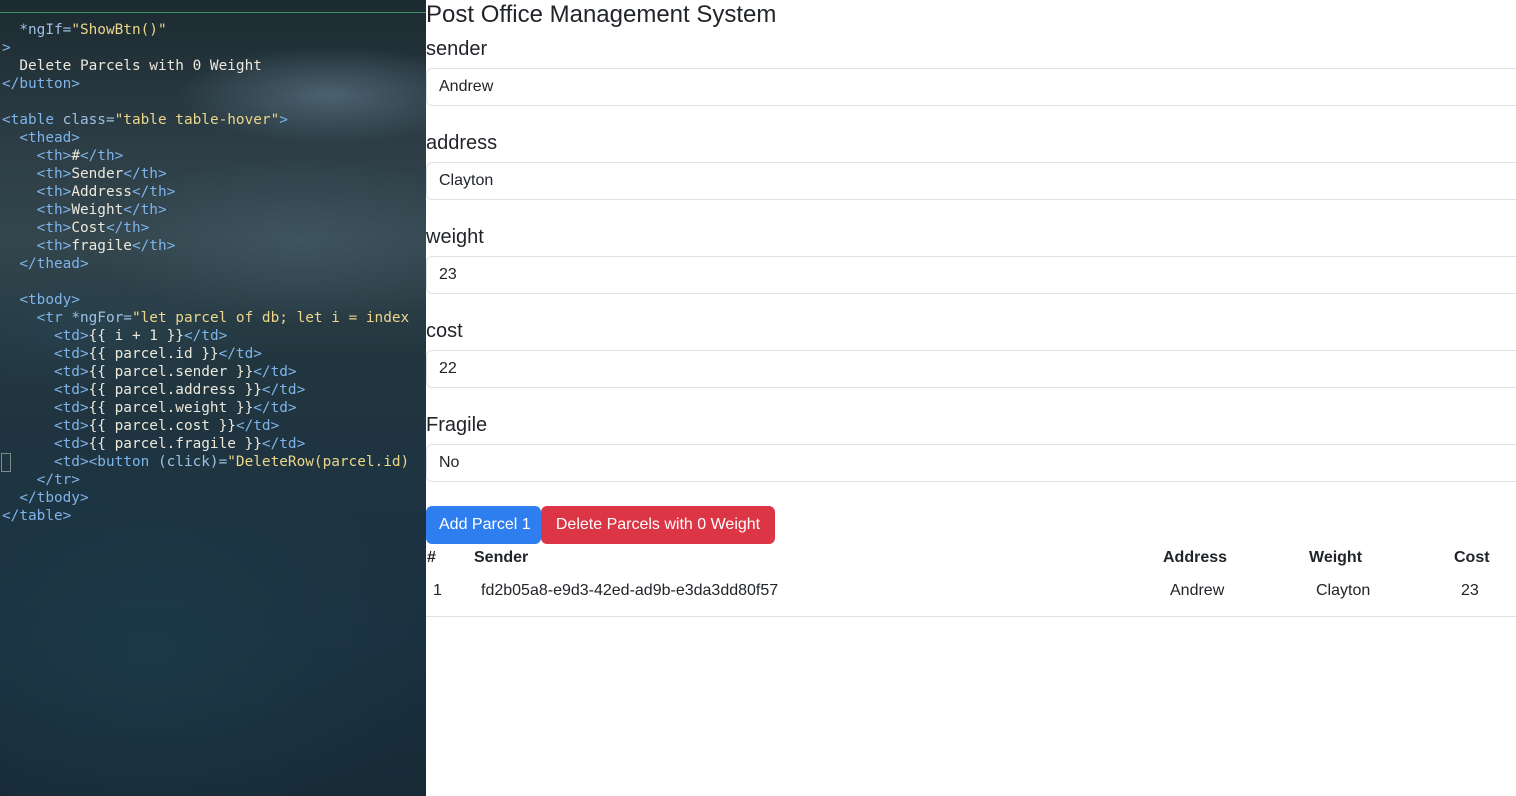 Image resolution: width=1516 pixels, height=796 pixels. I want to click on code-token: {{ parcel.weight }}, so click(171, 408).